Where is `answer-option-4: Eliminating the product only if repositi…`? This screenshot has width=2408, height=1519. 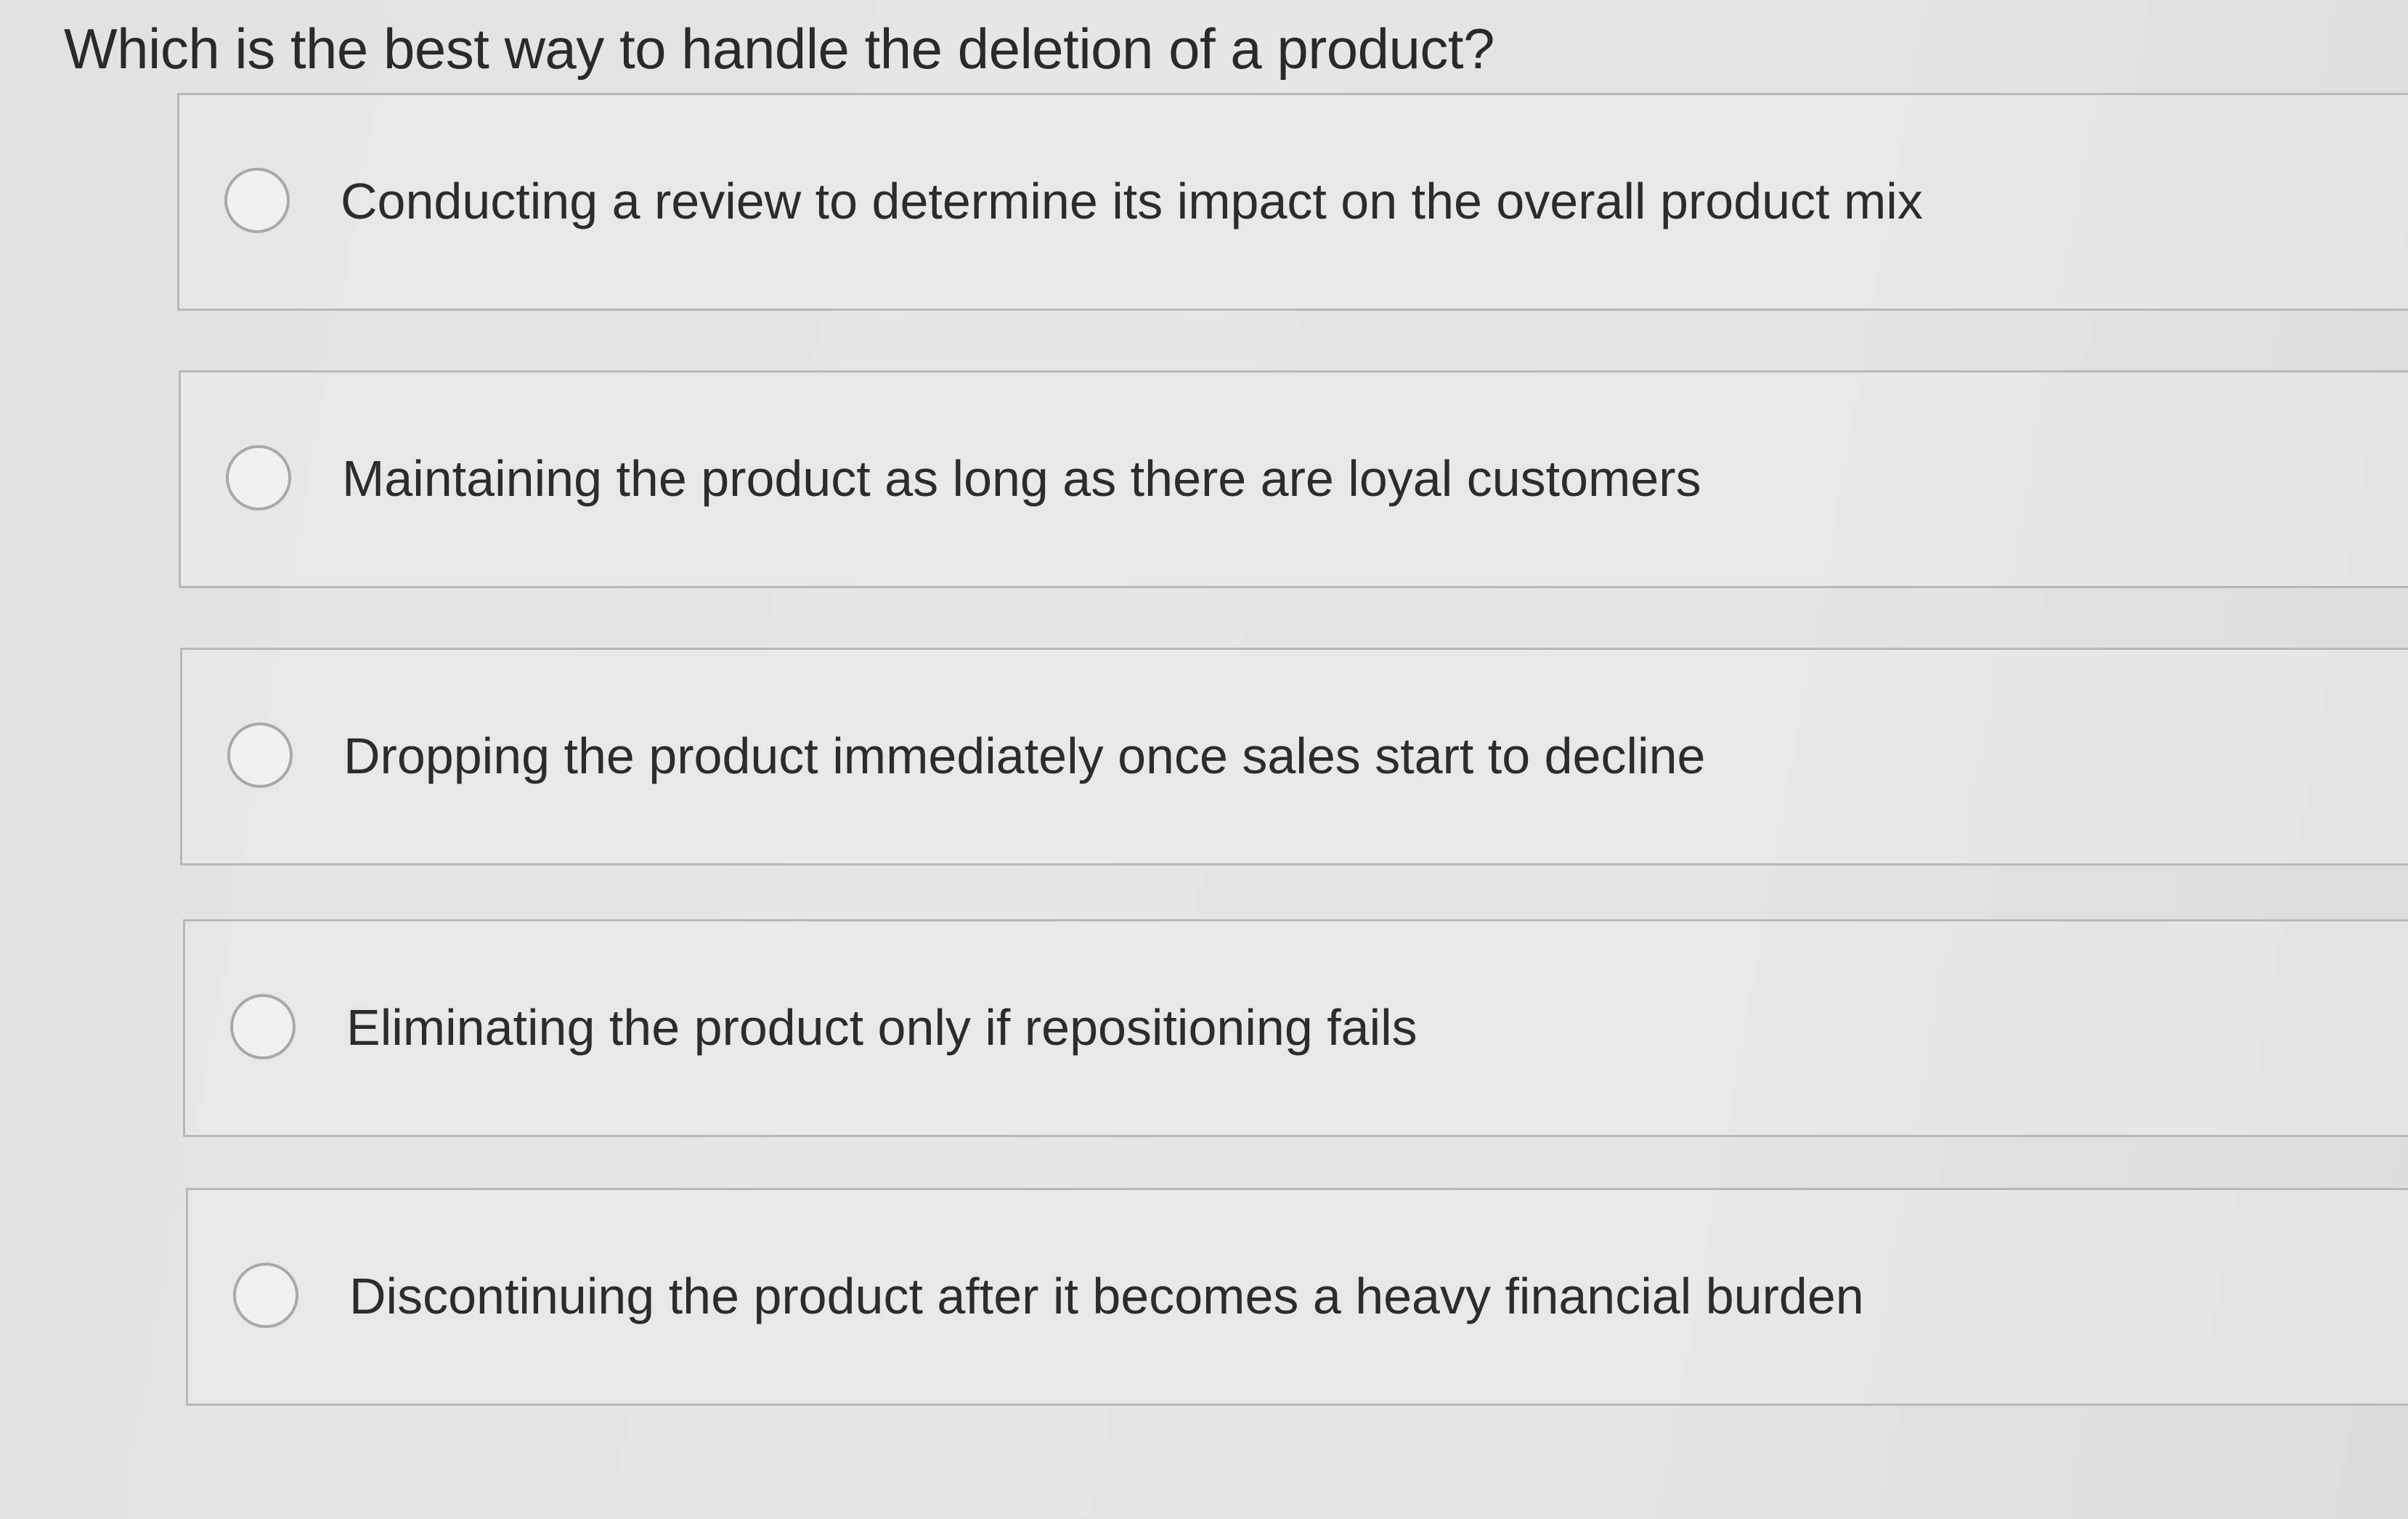 answer-option-4: Eliminating the product only if repositi… is located at coordinates (1295, 1028).